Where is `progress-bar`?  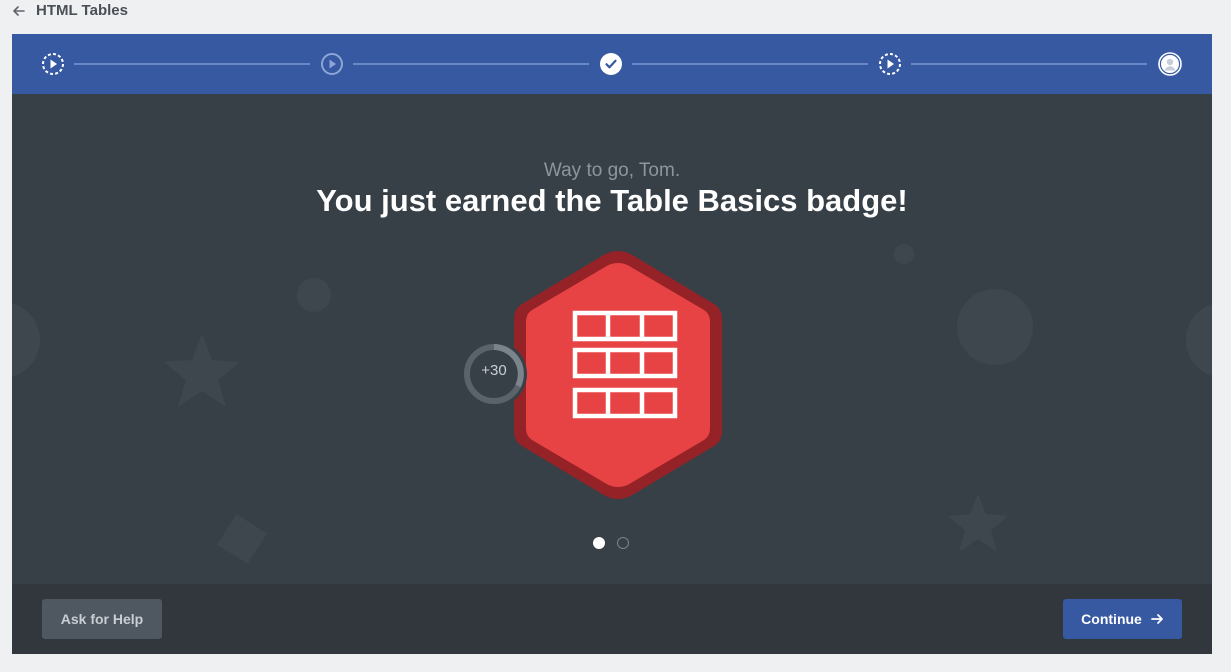
progress-bar is located at coordinates (612, 64).